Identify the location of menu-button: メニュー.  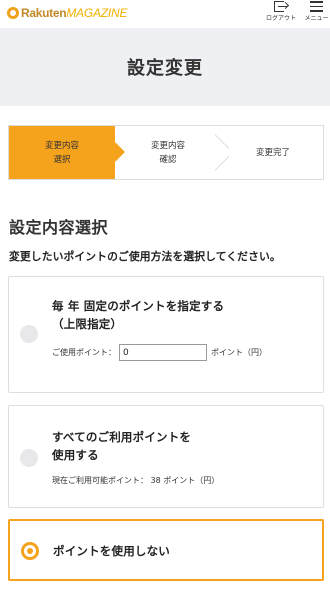
(316, 14).